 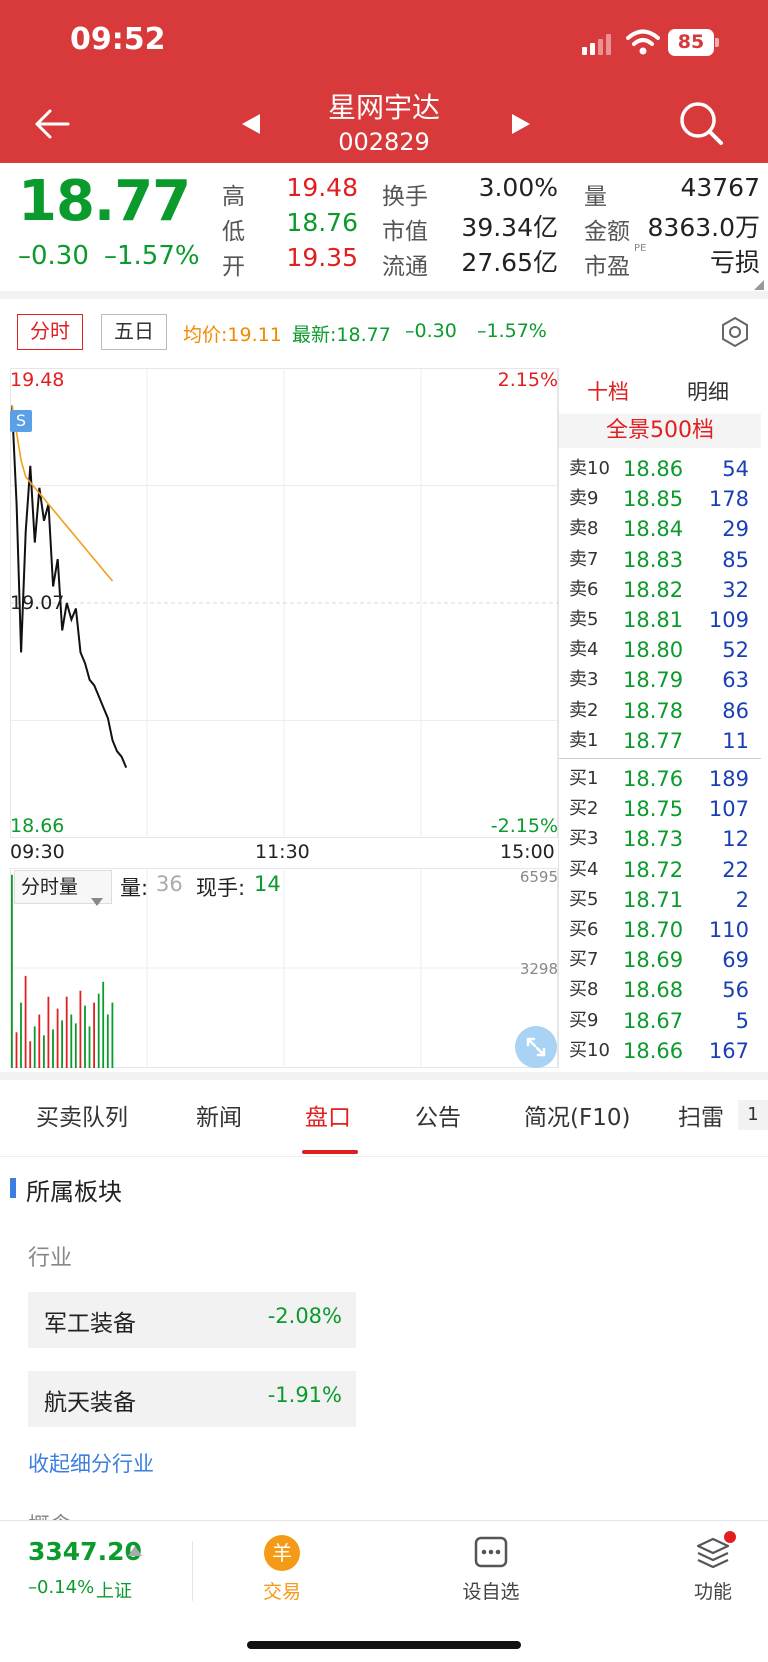 I want to click on chart-settings-icon, so click(x=735, y=332).